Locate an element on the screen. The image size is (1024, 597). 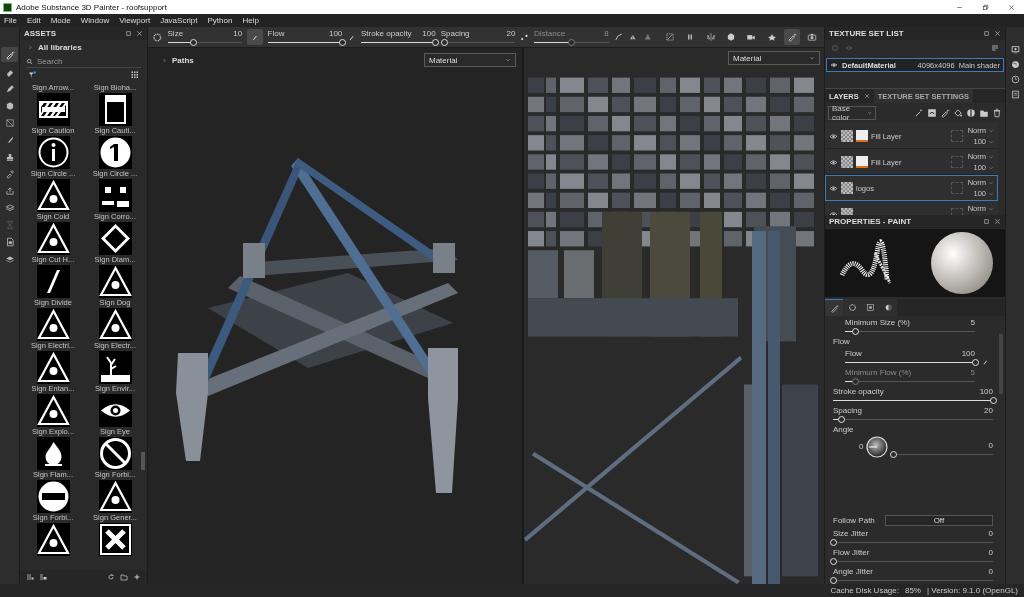
prohibited-sign-icon is located at coordinates (115, 453).